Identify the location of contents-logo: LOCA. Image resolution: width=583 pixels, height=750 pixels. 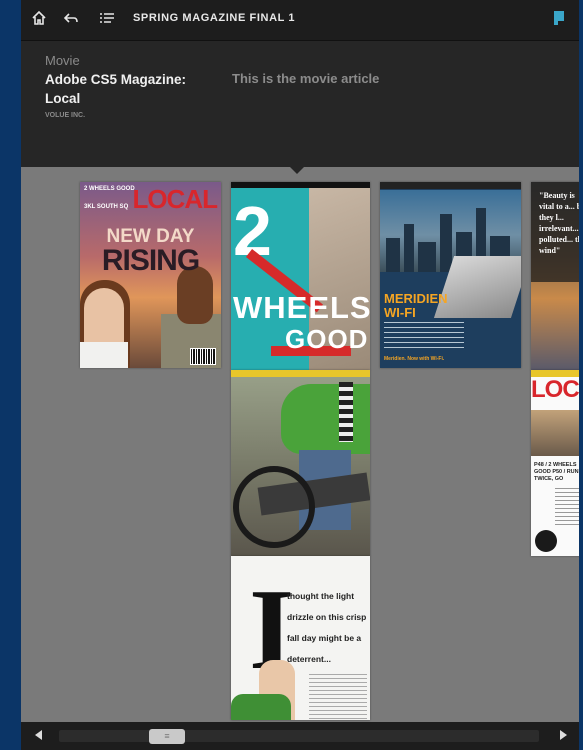
(555, 389).